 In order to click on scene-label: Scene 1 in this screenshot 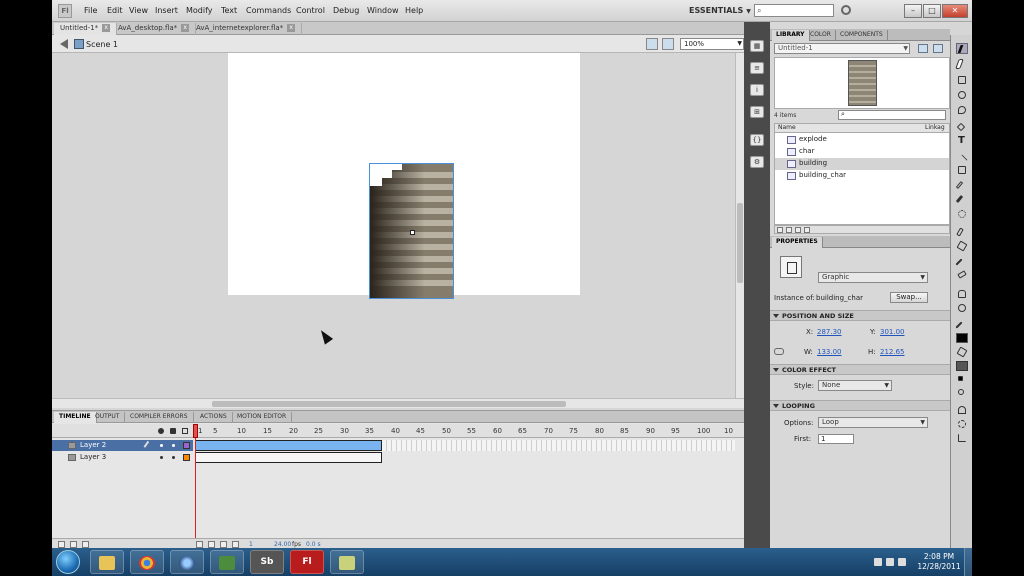, I will do `click(102, 44)`.